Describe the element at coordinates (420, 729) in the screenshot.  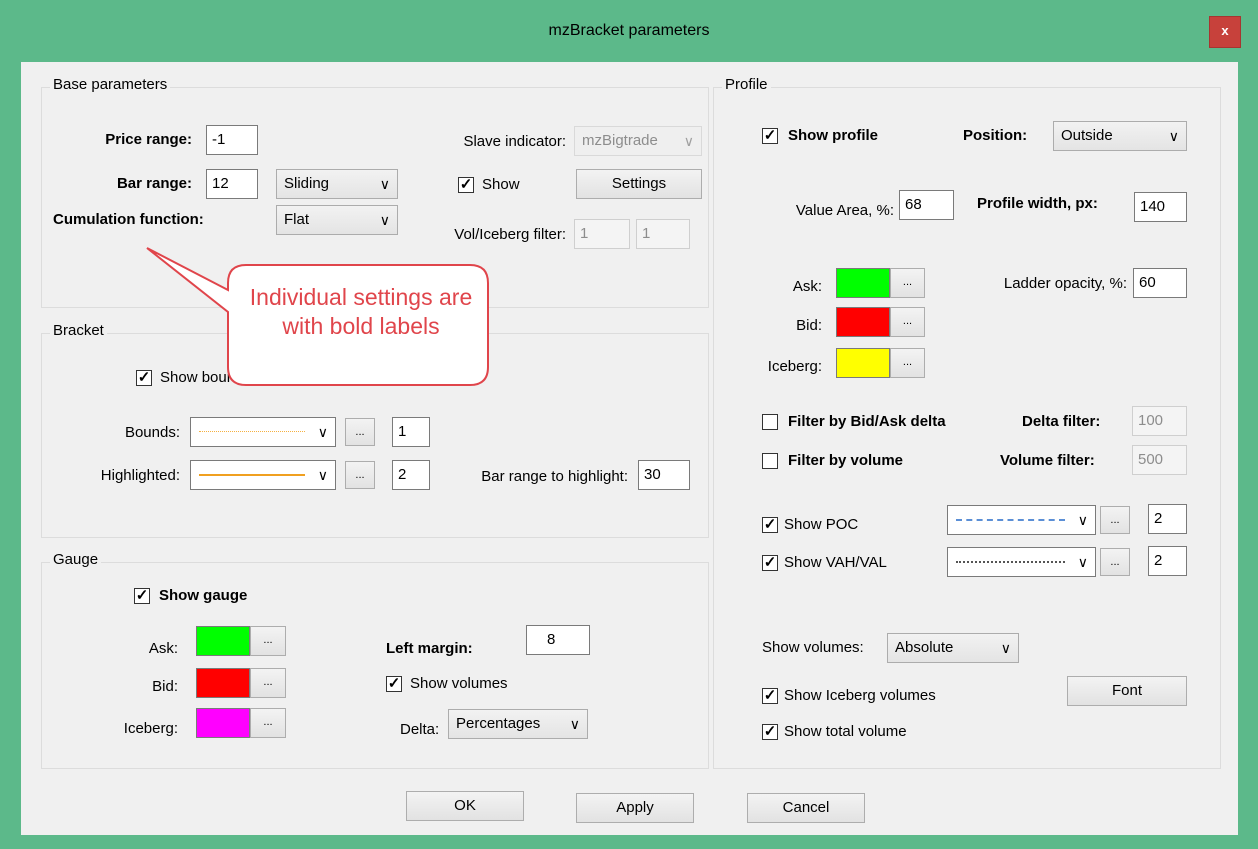
I see `delta-label: Delta:` at that location.